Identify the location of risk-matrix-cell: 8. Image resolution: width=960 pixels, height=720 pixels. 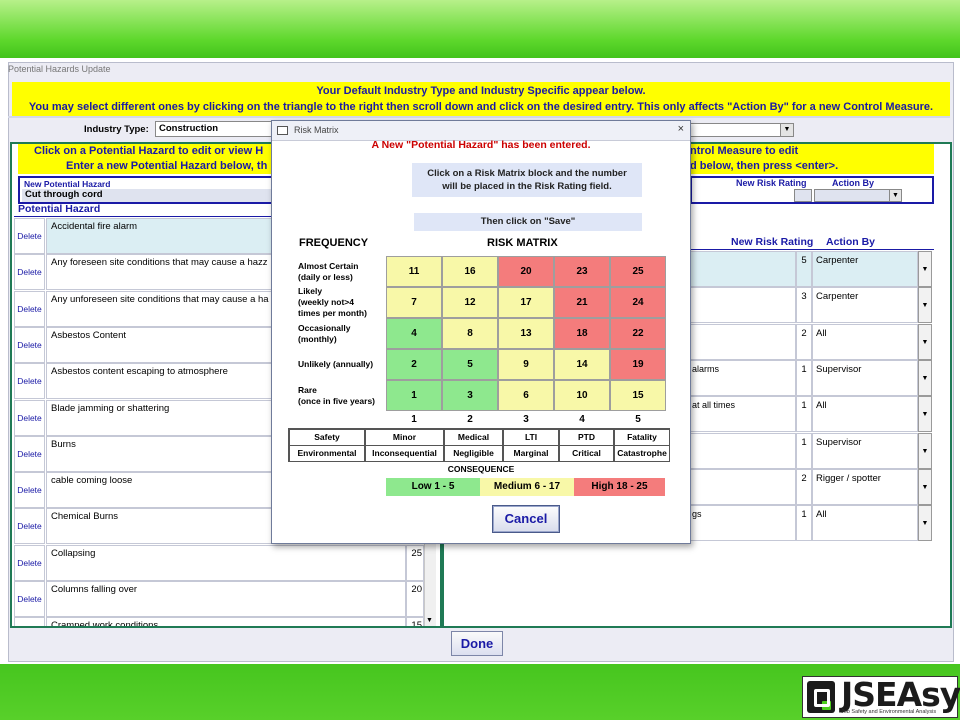
(470, 333).